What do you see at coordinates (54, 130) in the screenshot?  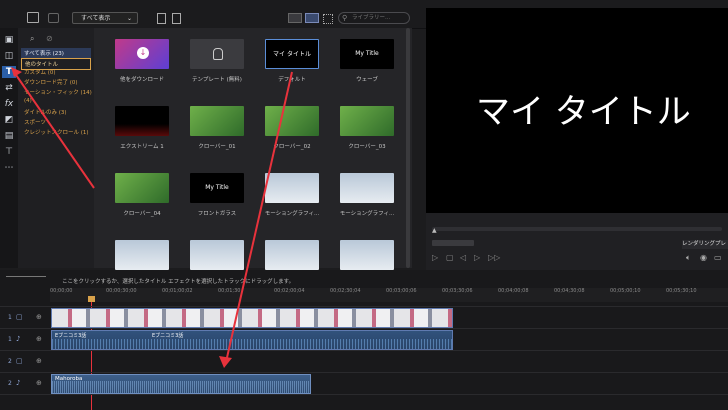 I see `arrow-to-title-tool` at bounding box center [54, 130].